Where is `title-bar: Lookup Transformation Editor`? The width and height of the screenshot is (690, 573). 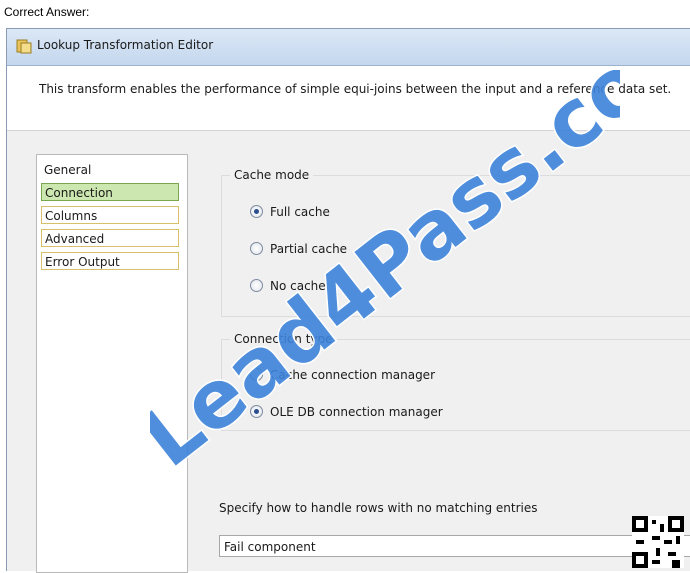
title-bar: Lookup Transformation Editor is located at coordinates (348, 47).